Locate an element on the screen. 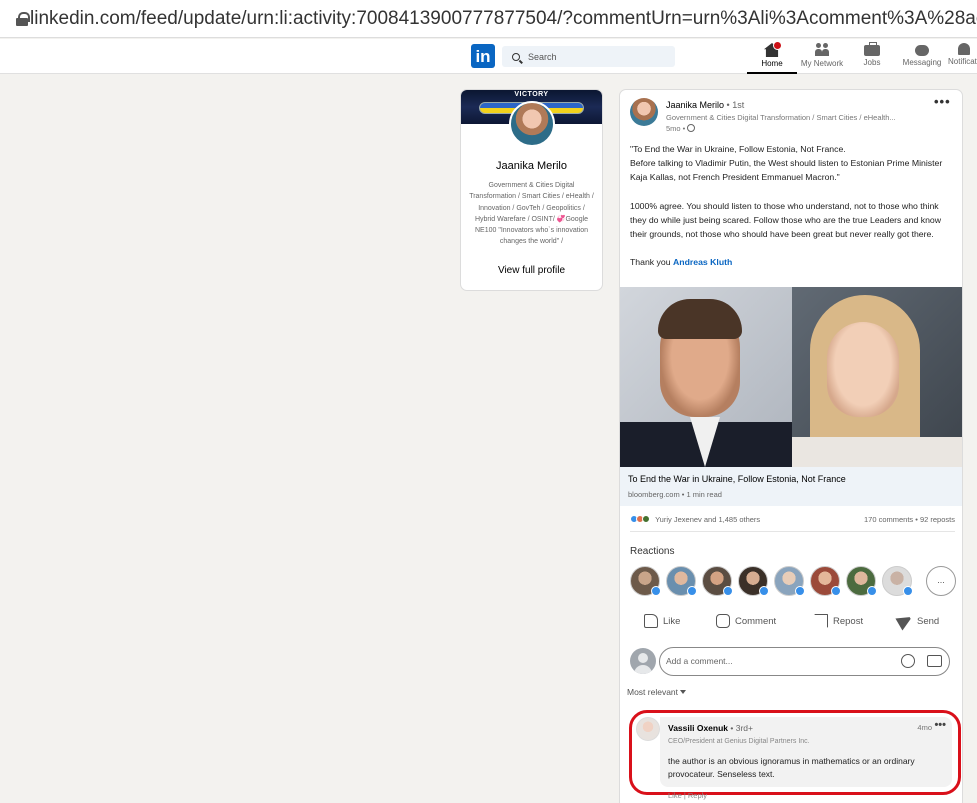  comments-reposts-count: 170 comments • 92 reposts is located at coordinates (909, 519).